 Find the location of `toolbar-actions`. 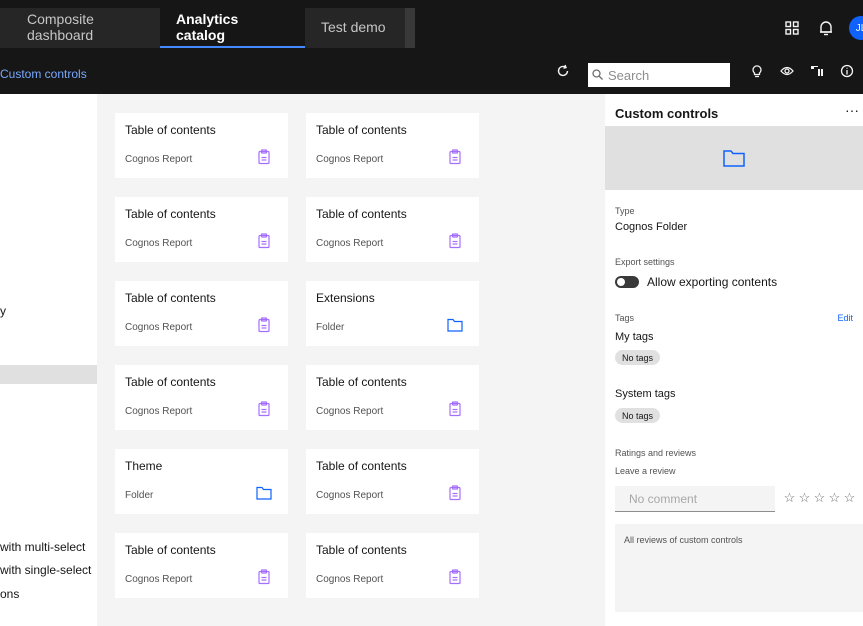

toolbar-actions is located at coordinates (802, 75).